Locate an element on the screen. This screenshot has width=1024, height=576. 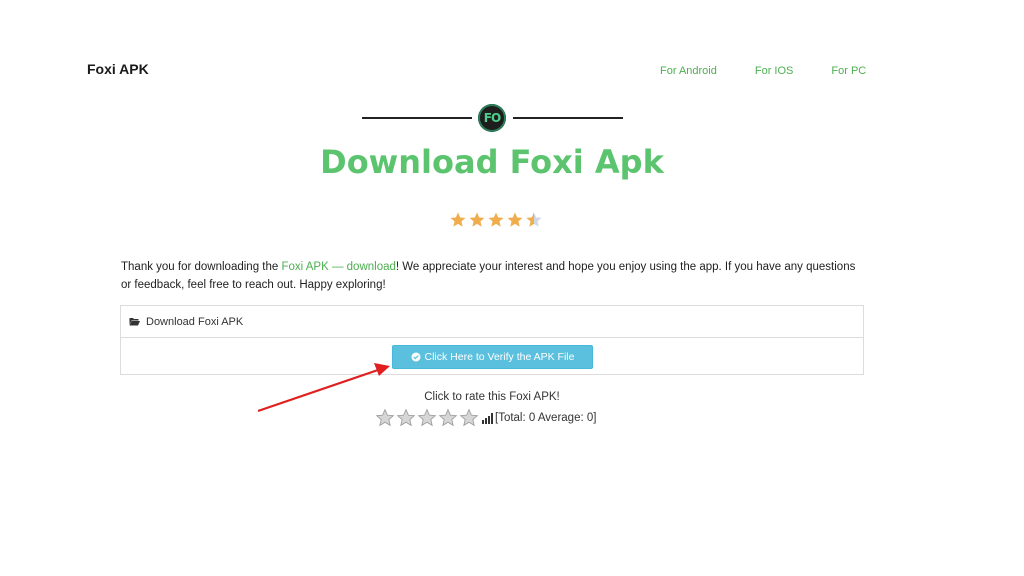
top-nav: For Android For IOS For PC is located at coordinates (782, 71).